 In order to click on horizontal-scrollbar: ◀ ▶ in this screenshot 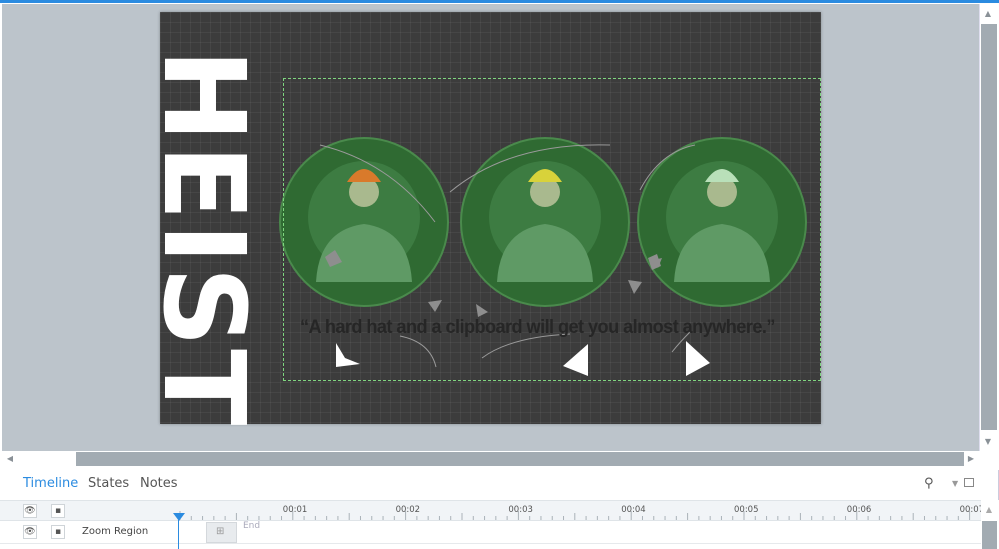, I will do `click(490, 459)`.